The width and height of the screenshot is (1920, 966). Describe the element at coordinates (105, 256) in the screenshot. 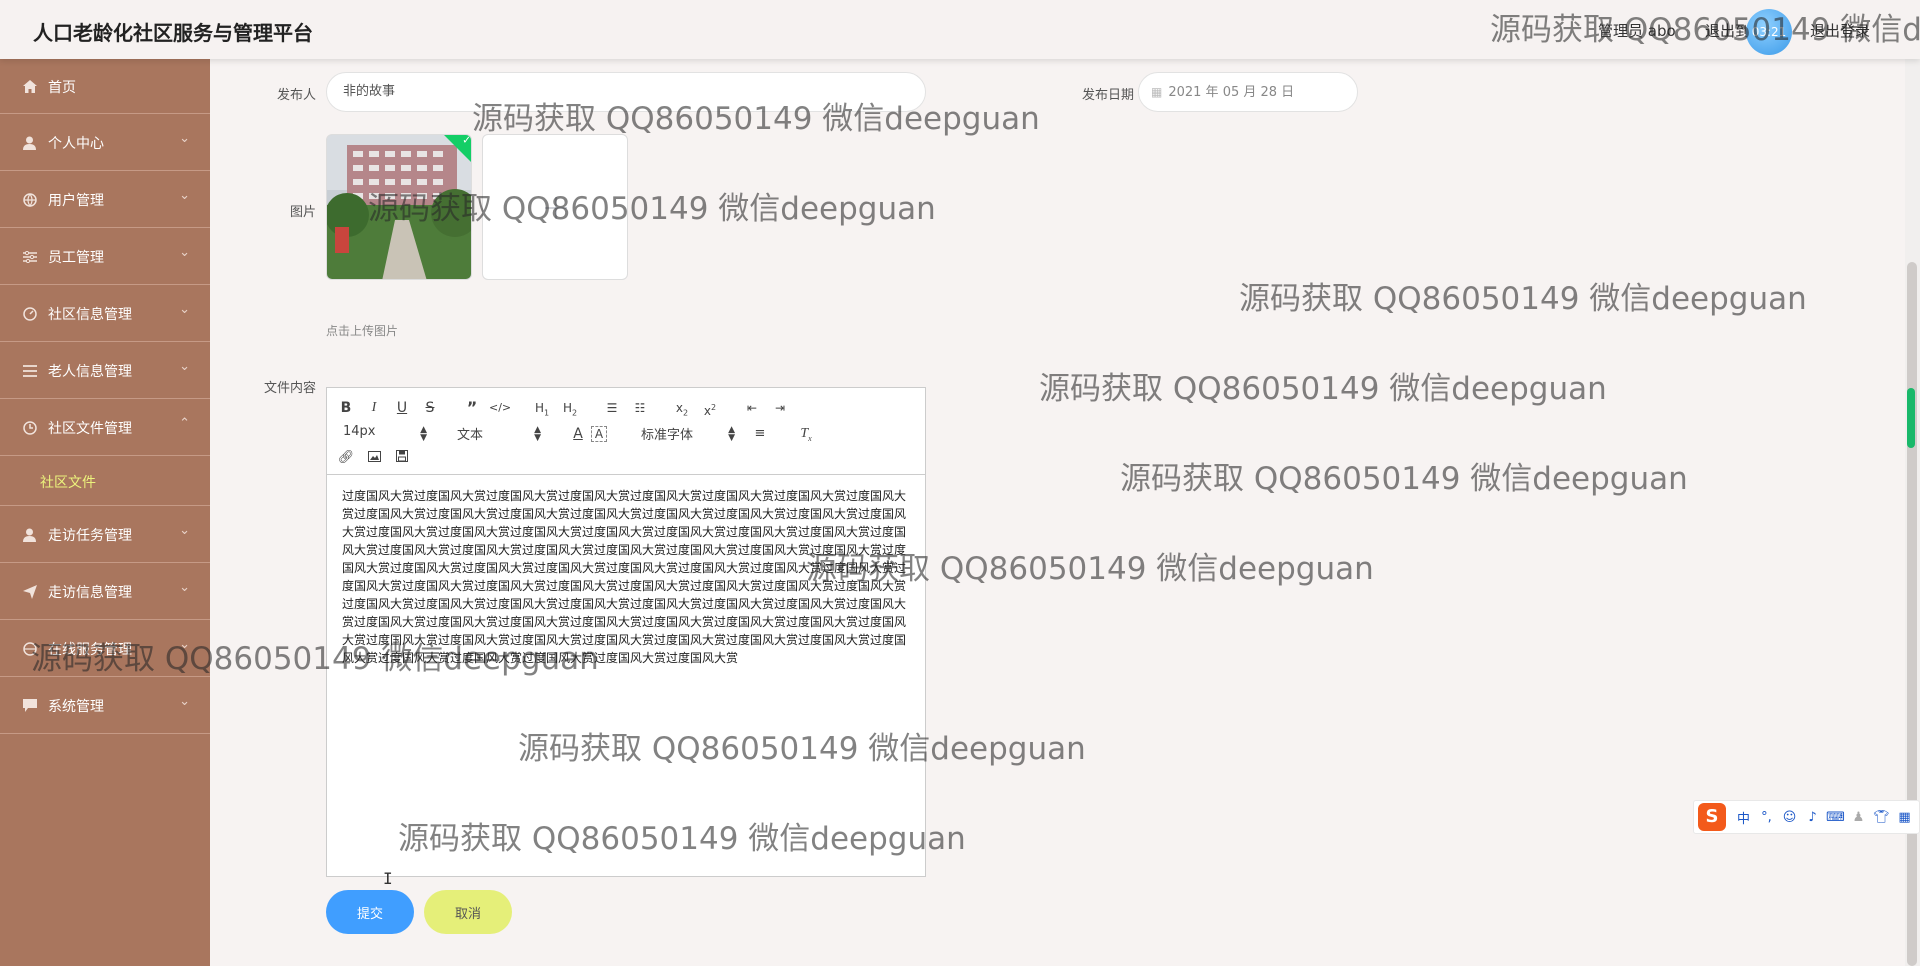

I see `sidebar-item-staff-management: 员工管理 ⌄` at that location.